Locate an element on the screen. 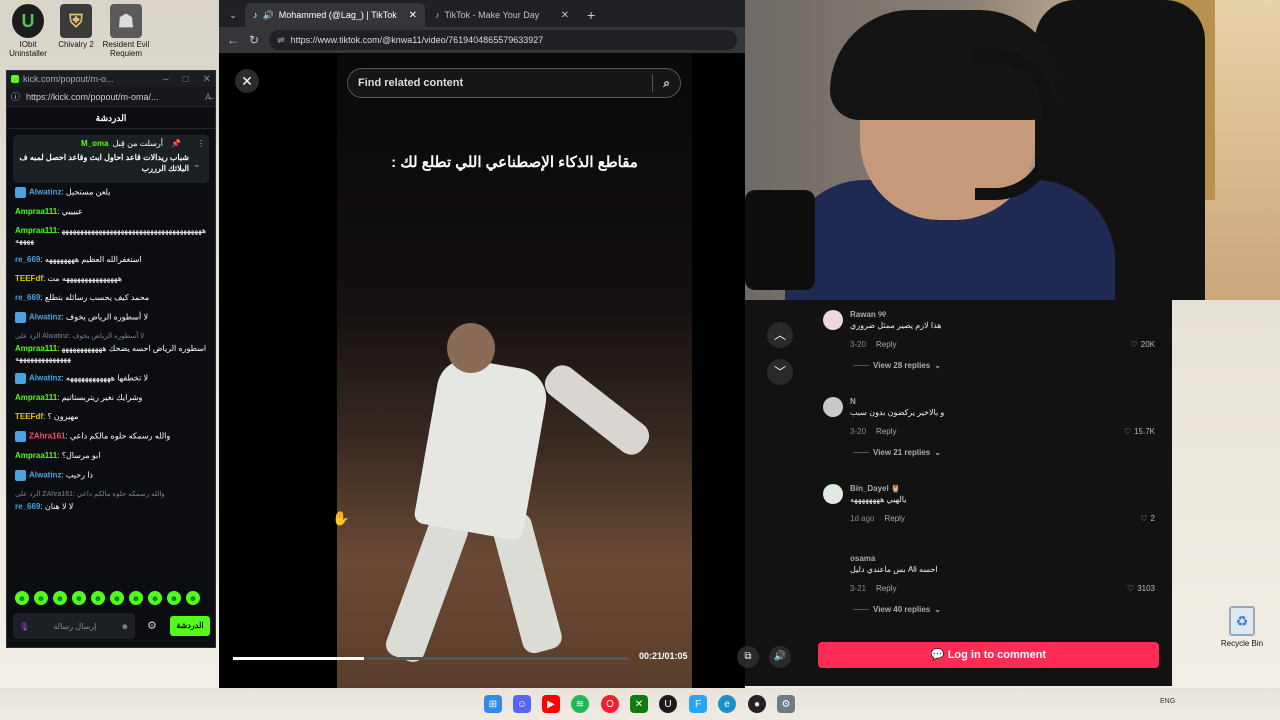 The image size is (1280, 720). xbox-icon: ✕ is located at coordinates (639, 704).